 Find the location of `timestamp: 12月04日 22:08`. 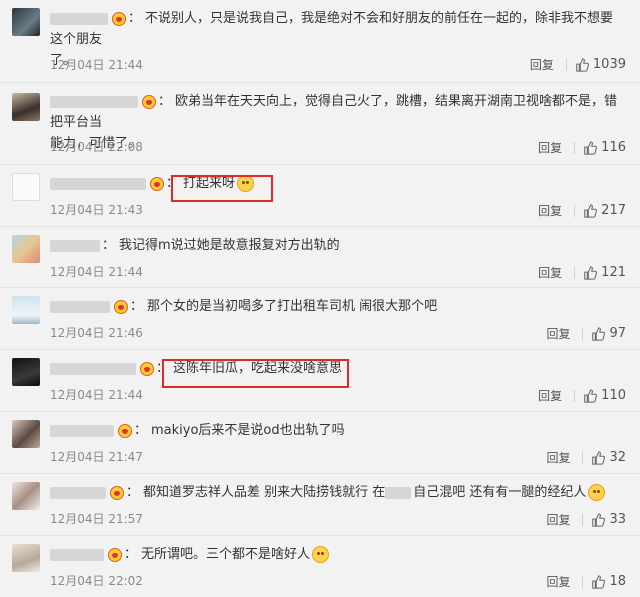

timestamp: 12月04日 22:08 is located at coordinates (96, 147).